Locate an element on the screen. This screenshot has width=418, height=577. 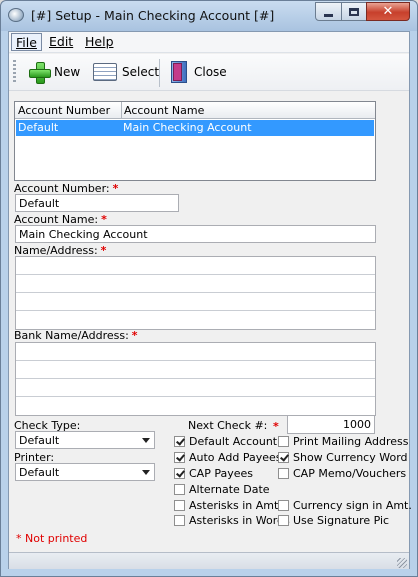
close-label: Close is located at coordinates (210, 72).